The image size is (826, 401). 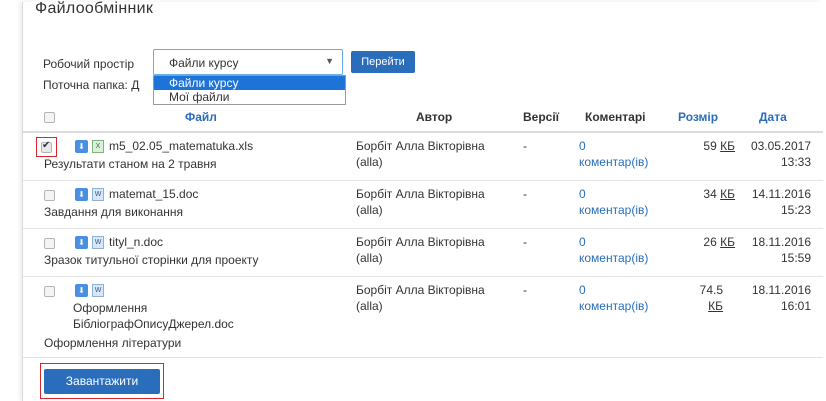 I want to click on size-value: 74.5, so click(x=711, y=290).